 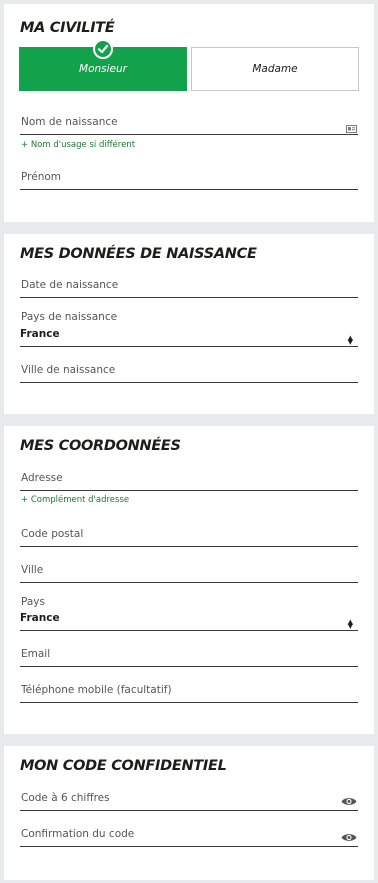 I want to click on city-label: Ville, so click(x=32, y=570).